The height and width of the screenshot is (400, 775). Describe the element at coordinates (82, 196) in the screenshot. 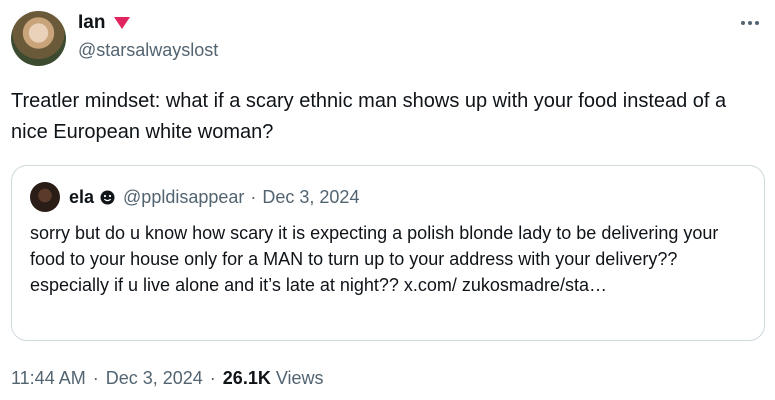

I see `quoted-author-name: ela` at that location.